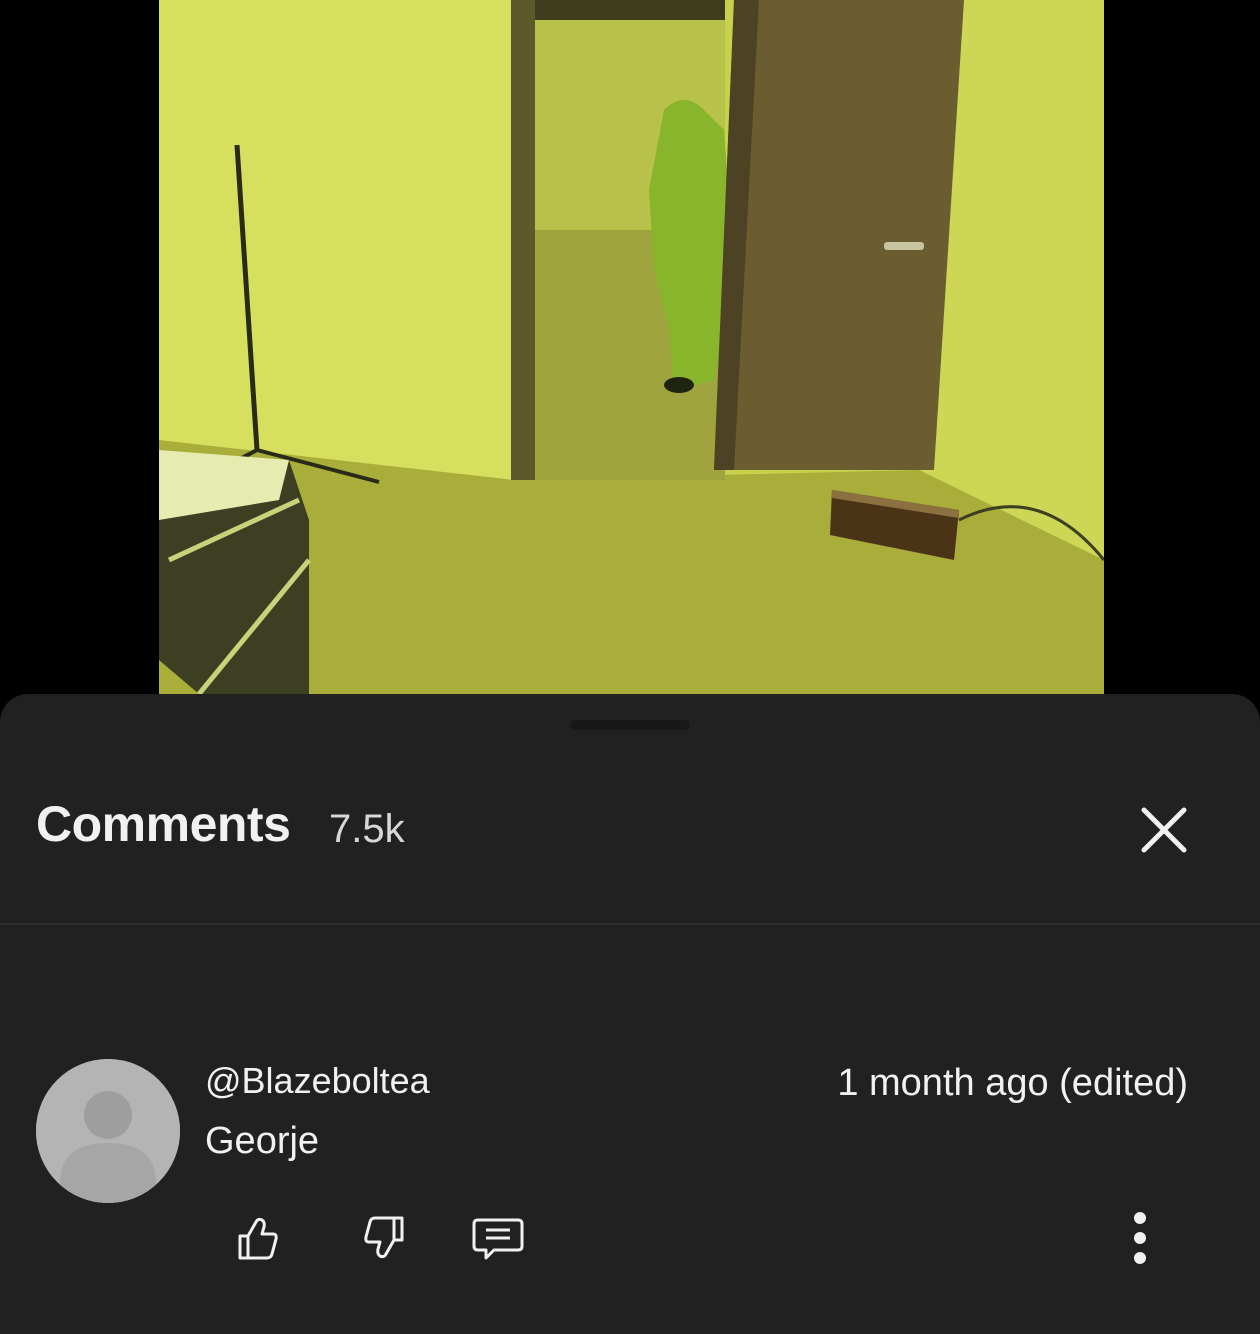  I want to click on like-button, so click(258, 1238).